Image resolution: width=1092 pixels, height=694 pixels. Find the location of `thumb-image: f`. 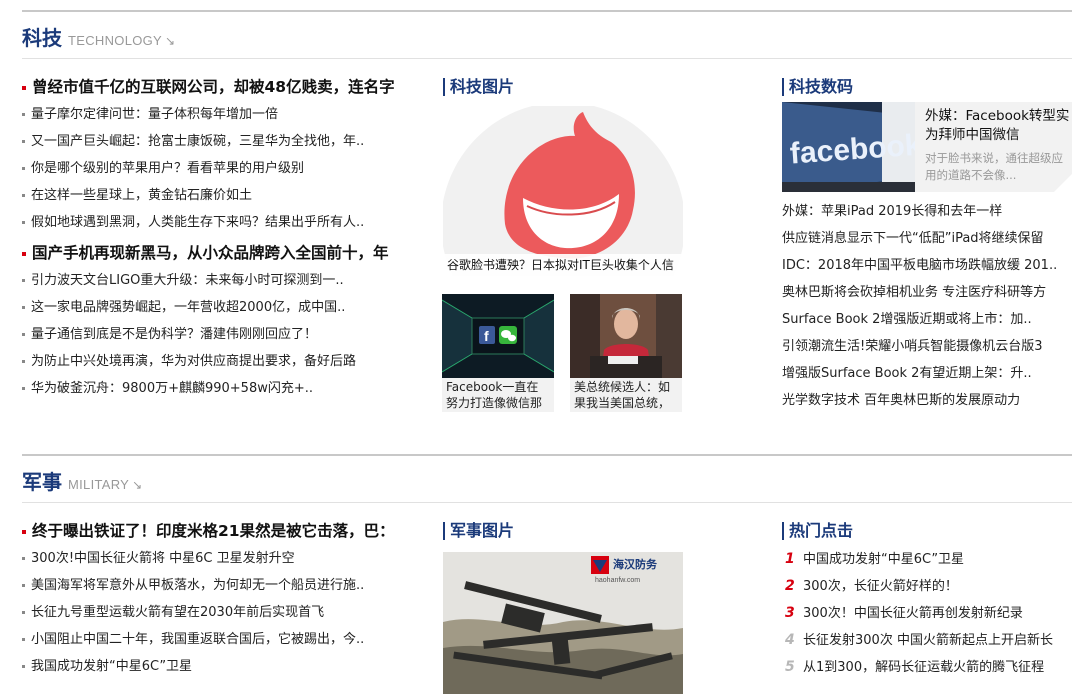

thumb-image: f is located at coordinates (498, 336).